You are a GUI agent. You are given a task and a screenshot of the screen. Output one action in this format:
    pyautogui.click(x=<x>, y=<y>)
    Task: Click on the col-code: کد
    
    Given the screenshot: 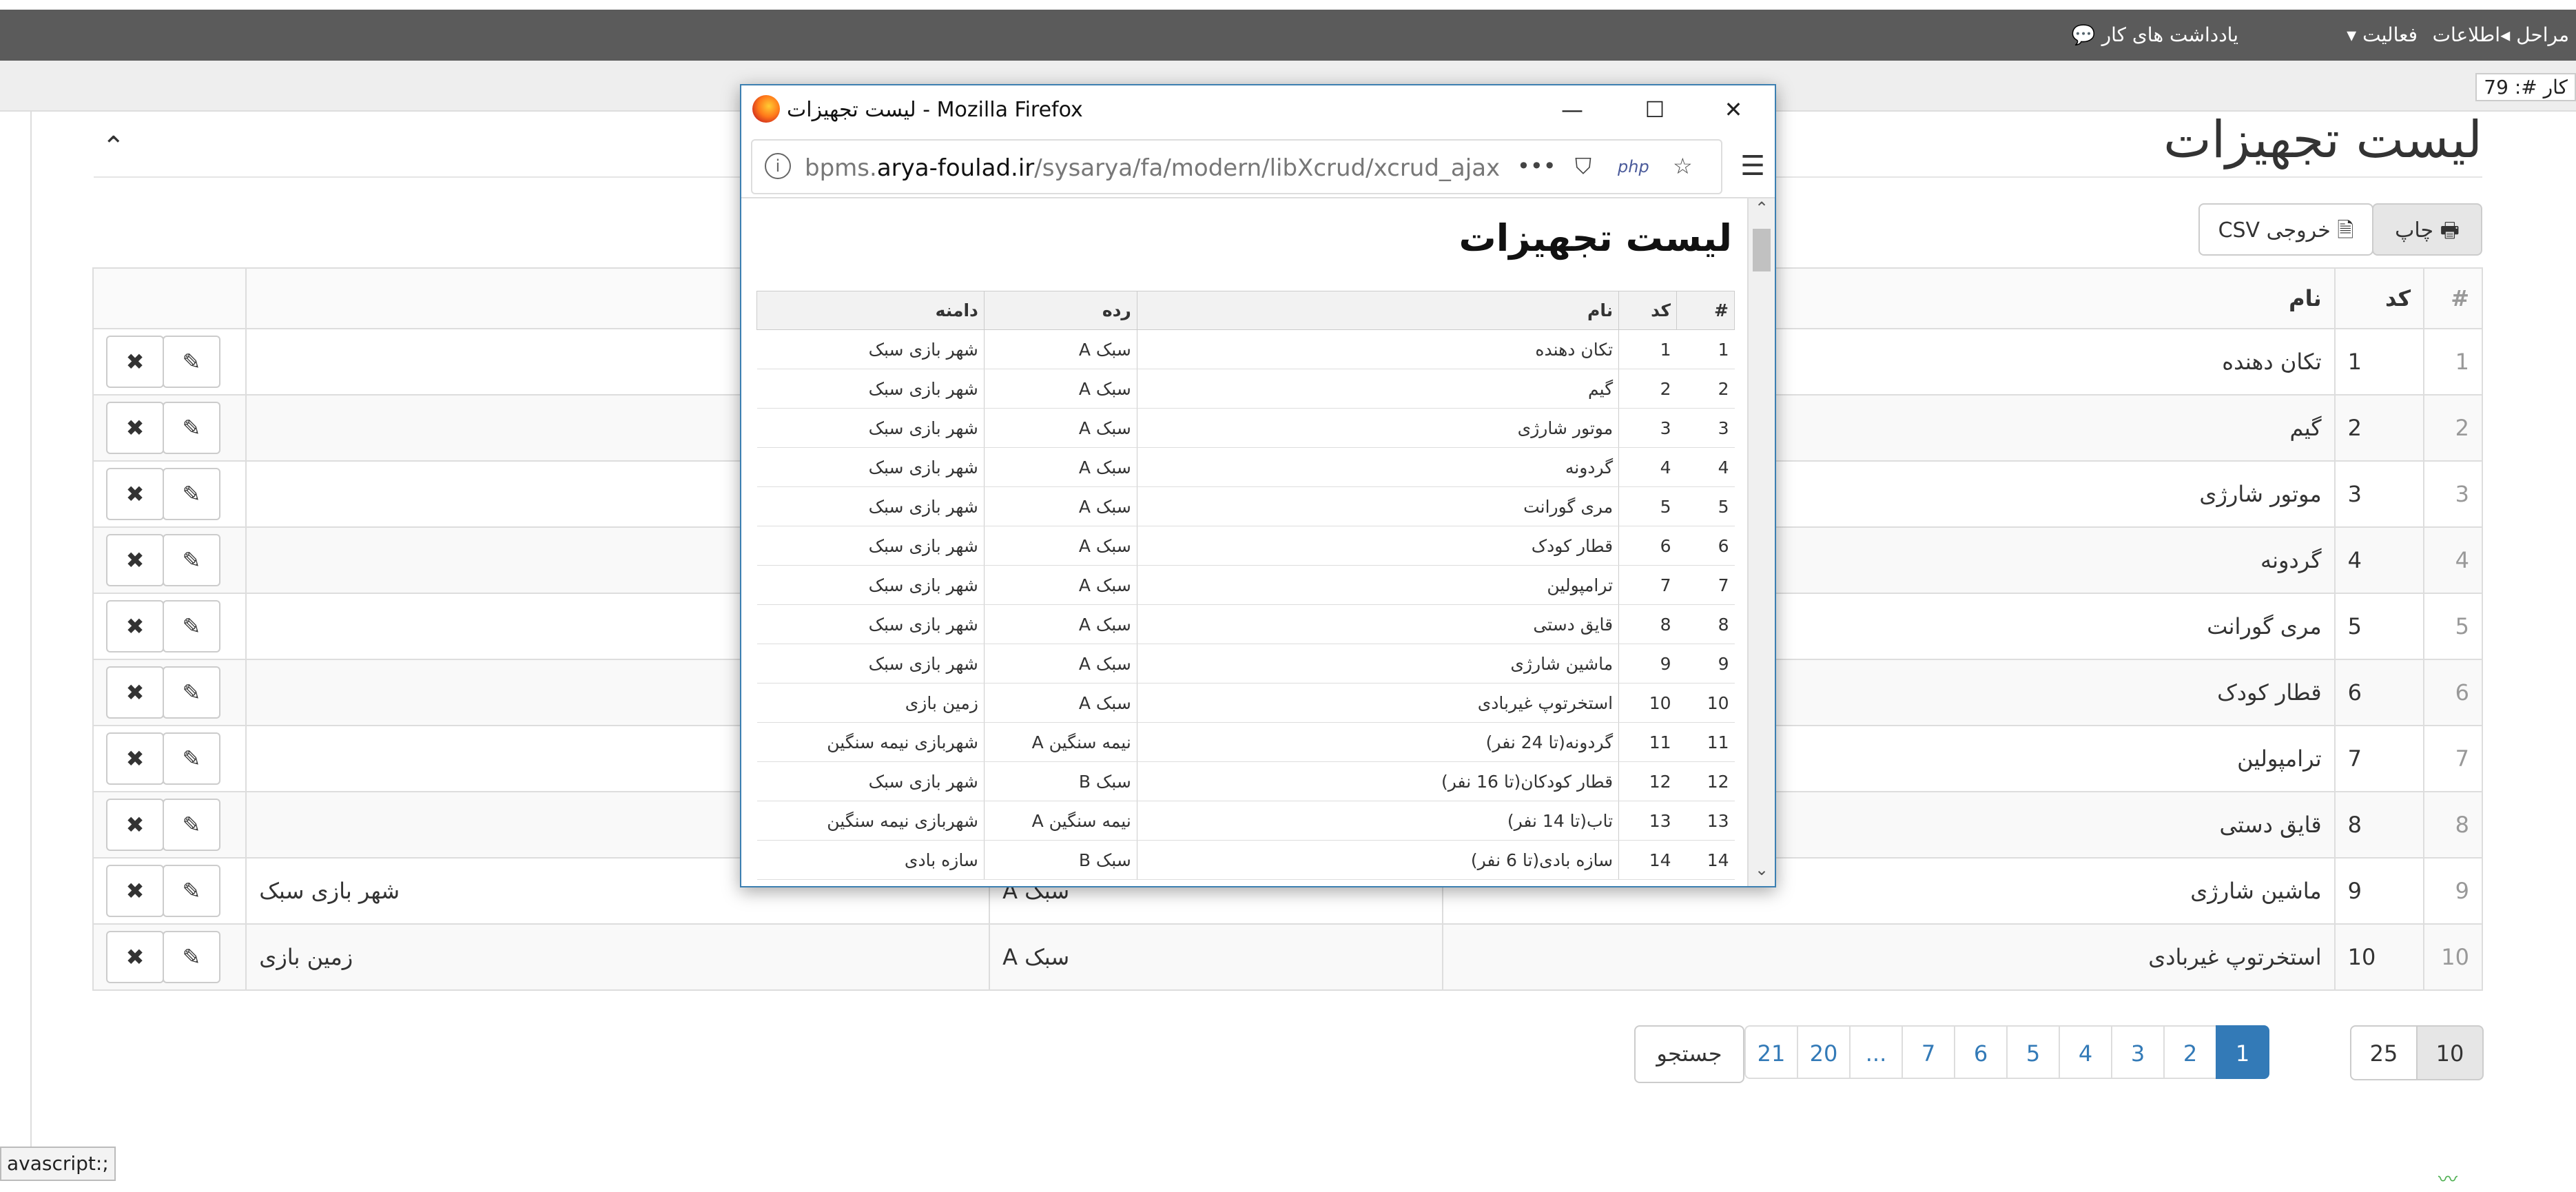 What is the action you would take?
    pyautogui.click(x=2379, y=298)
    